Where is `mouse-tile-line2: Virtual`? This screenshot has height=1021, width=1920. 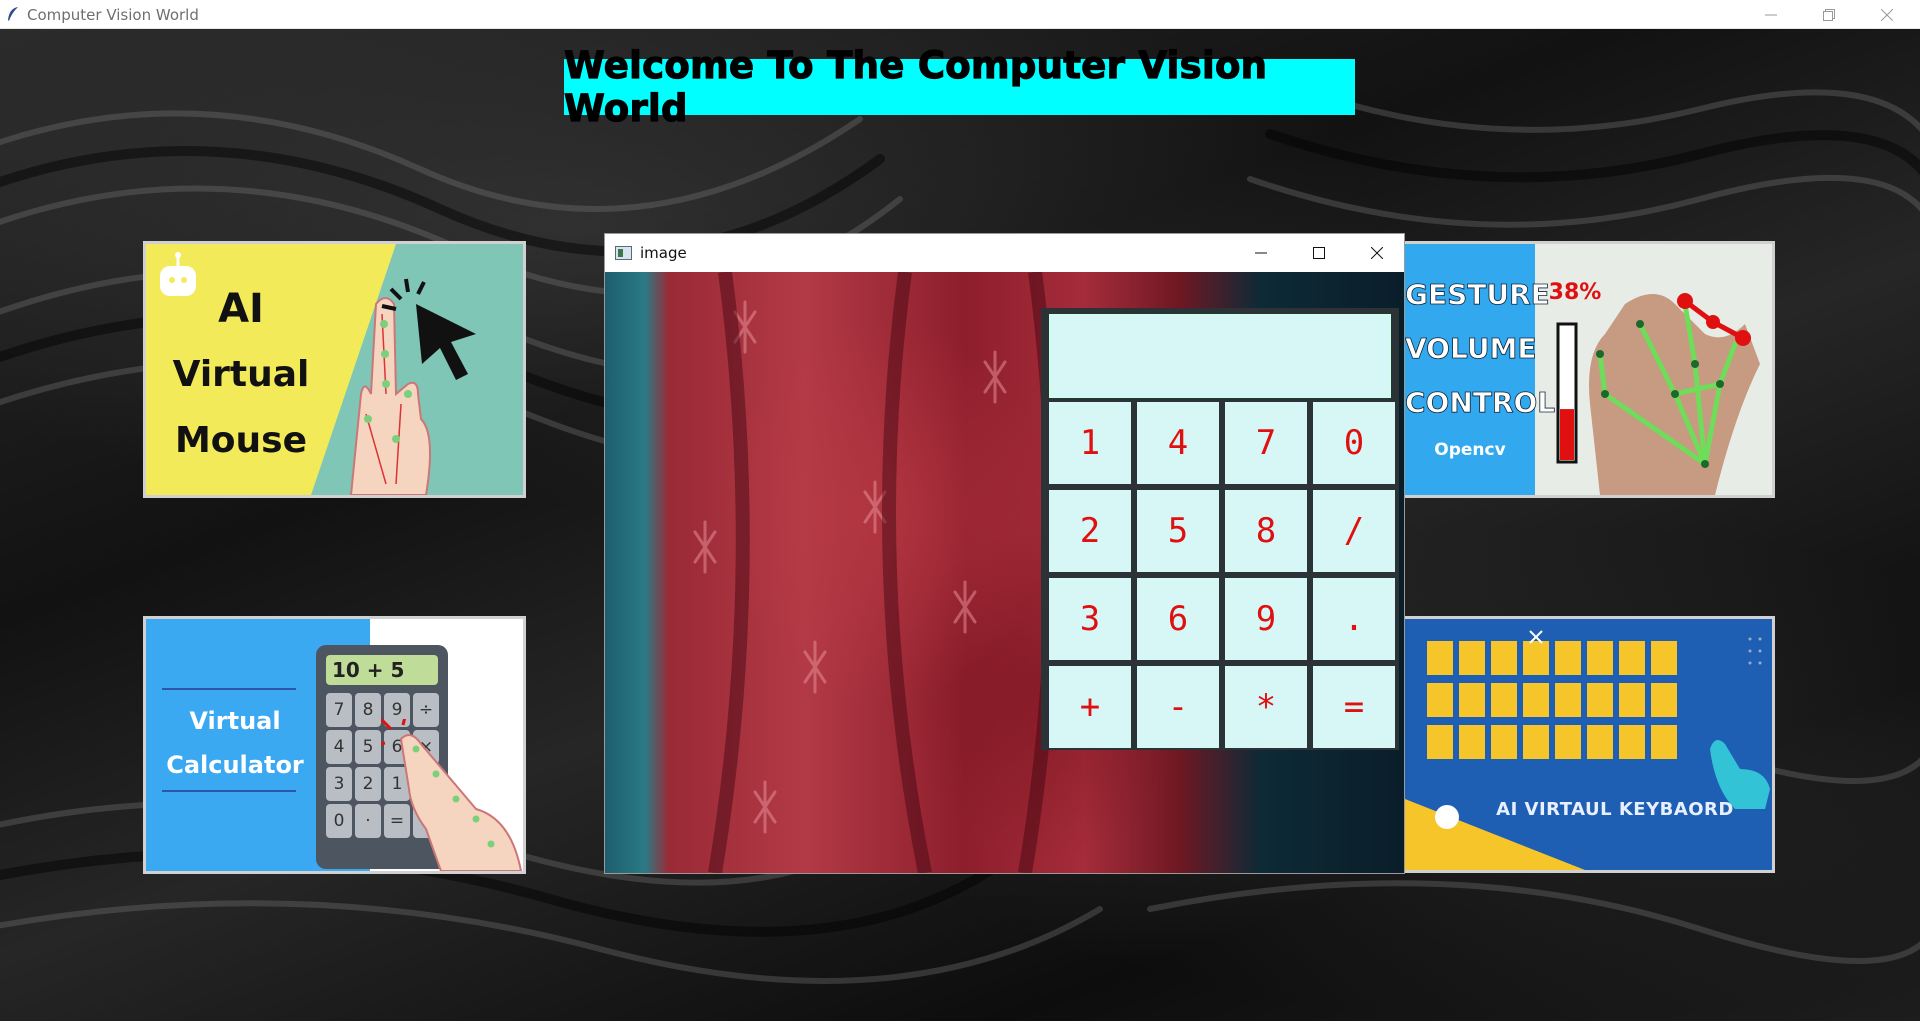
mouse-tile-line2: Virtual is located at coordinates (241, 374).